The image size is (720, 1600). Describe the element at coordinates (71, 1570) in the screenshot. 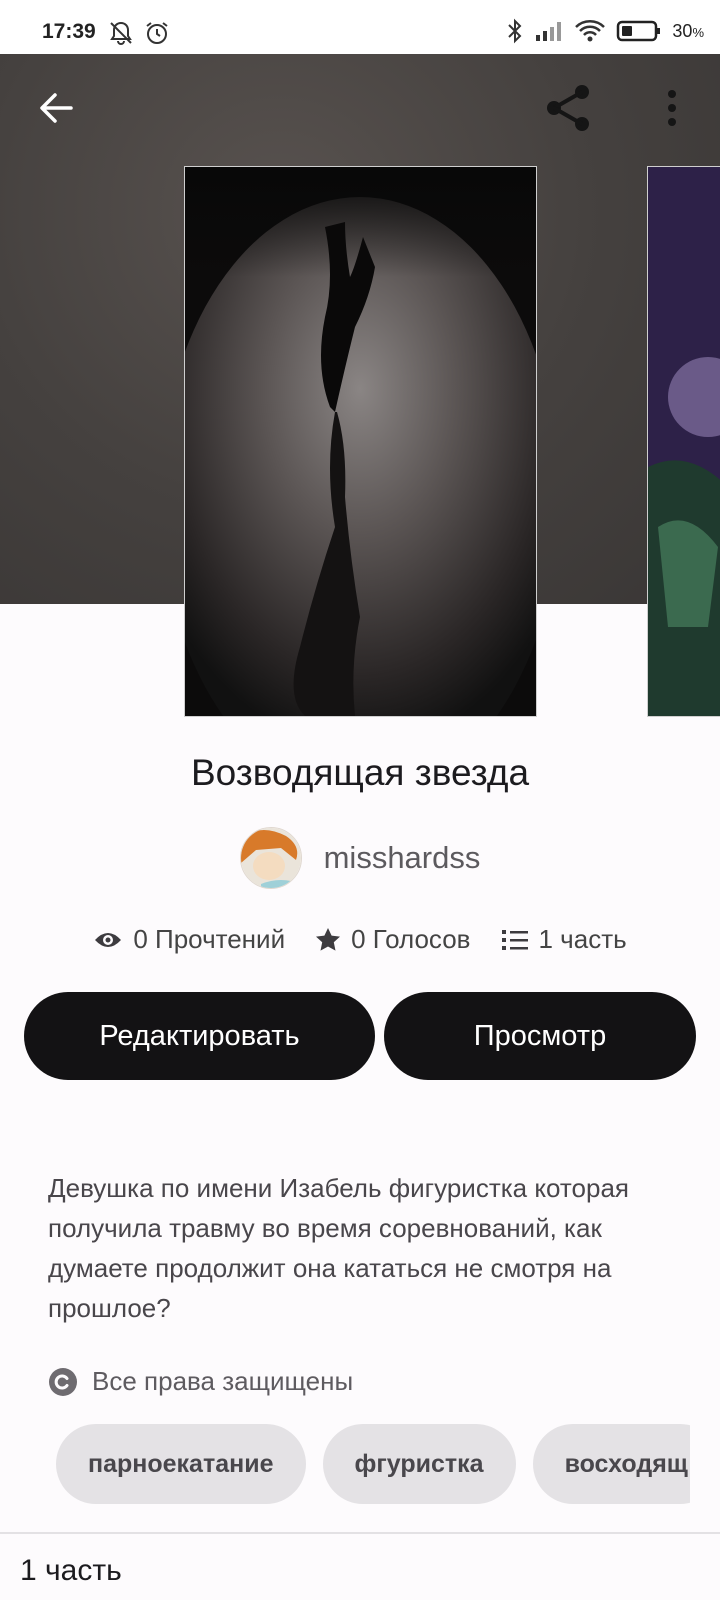

I see `parts-header: 1 часть` at that location.